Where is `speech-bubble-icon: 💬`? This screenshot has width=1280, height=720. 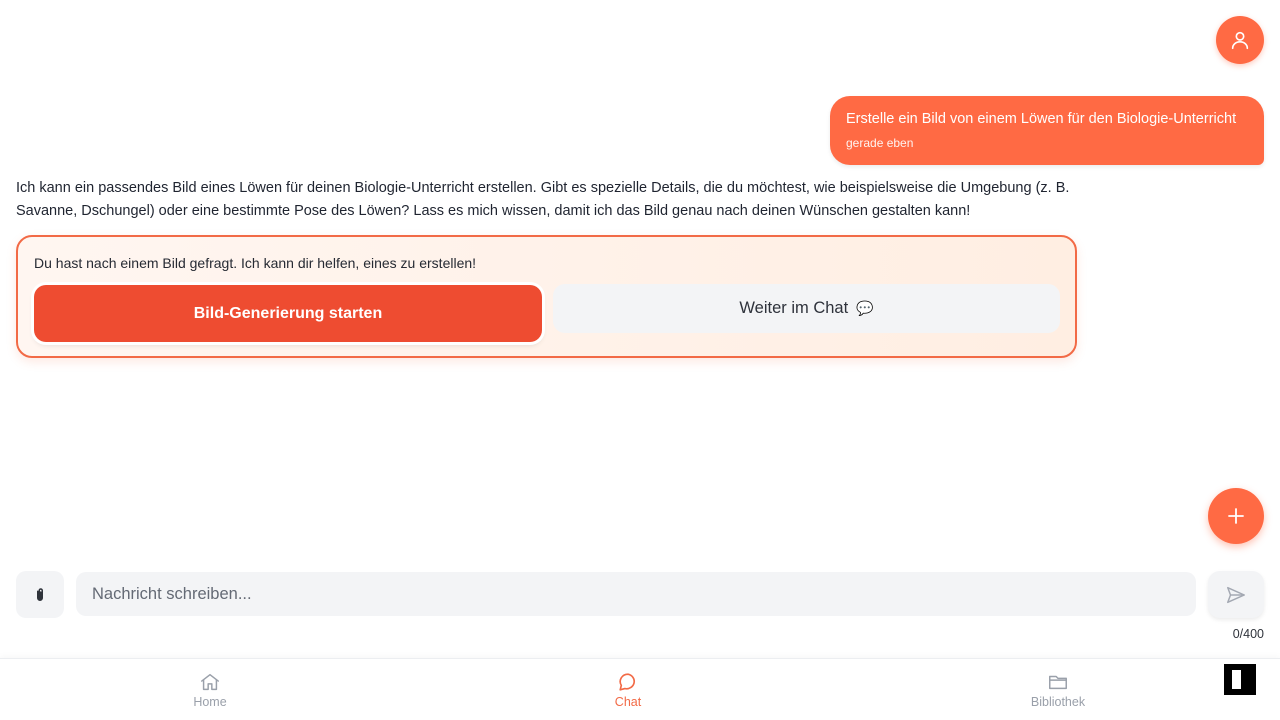
speech-bubble-icon: 💬 is located at coordinates (865, 308).